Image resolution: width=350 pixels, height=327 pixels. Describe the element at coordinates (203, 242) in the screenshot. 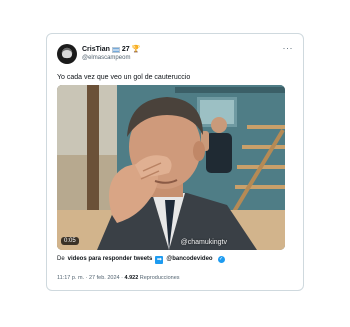

I see `video-watermark: @chamukingtv` at that location.